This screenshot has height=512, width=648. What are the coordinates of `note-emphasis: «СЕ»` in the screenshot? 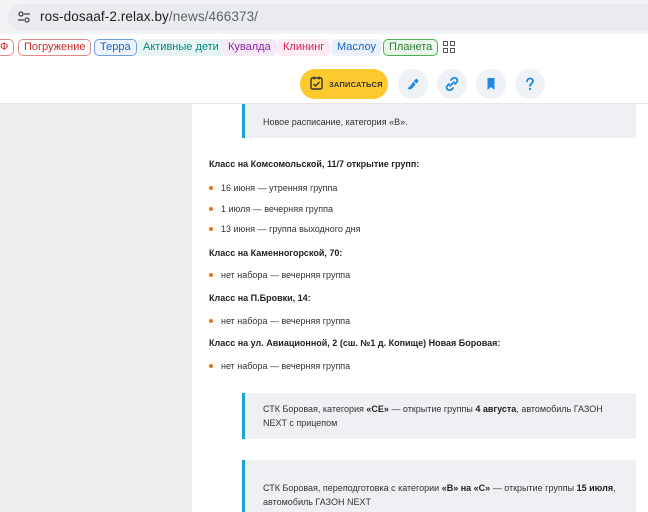 It's located at (377, 409).